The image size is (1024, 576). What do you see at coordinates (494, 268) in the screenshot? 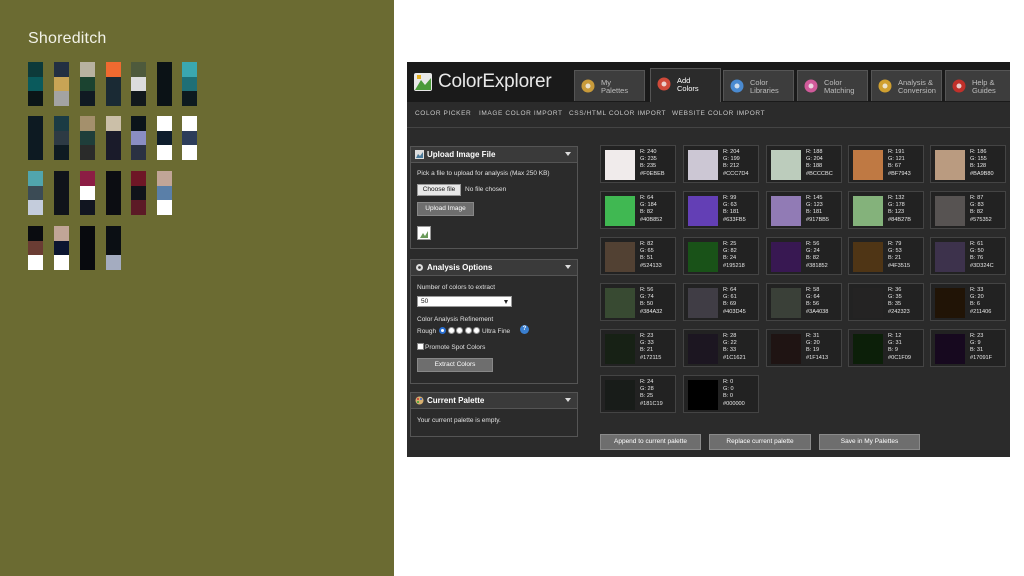
I see `analysis-panel-header: Analysis Options` at bounding box center [494, 268].